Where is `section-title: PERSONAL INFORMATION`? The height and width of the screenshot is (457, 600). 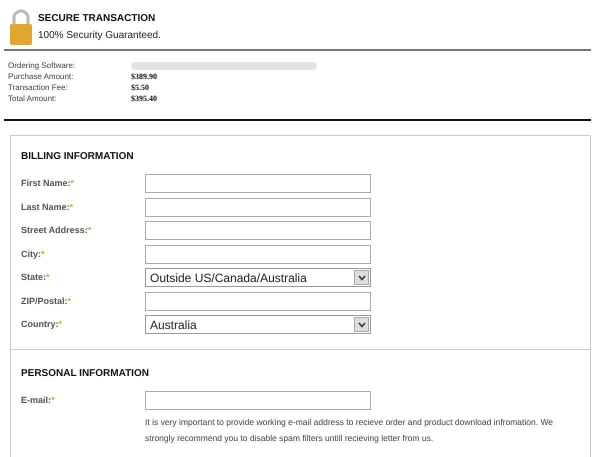
section-title: PERSONAL INFORMATION is located at coordinates (85, 374).